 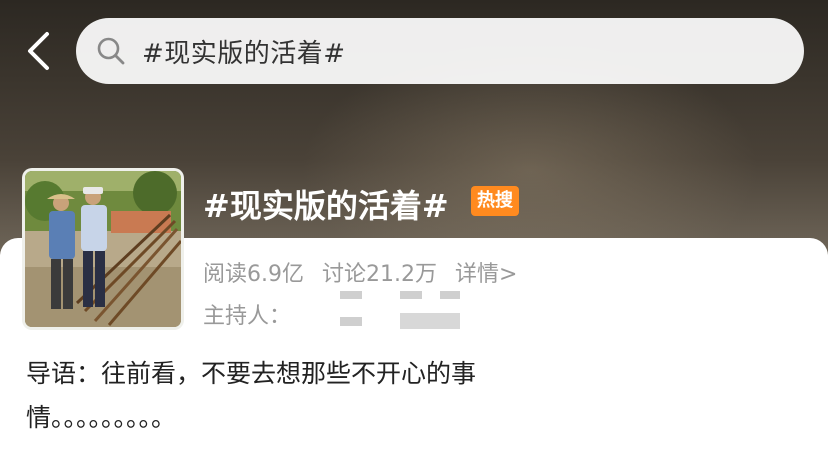 What do you see at coordinates (379, 274) in the screenshot?
I see `discussion-count: 讨论21.2万` at bounding box center [379, 274].